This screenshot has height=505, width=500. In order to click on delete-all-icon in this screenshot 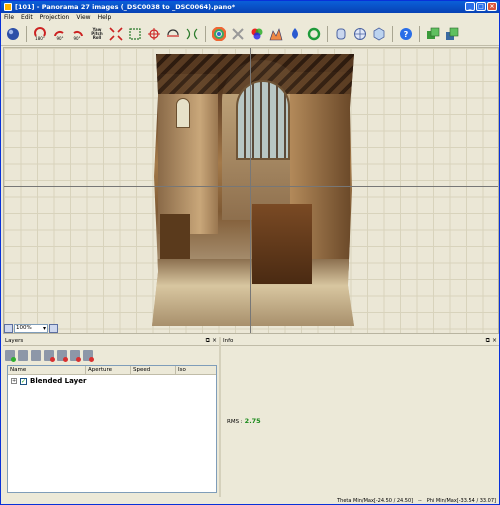, I will do `click(88, 355)`.